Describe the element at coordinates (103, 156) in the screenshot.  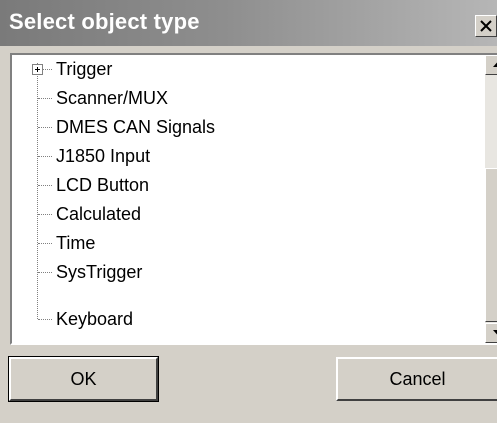
I see `tree-item-j1850-input: J1850 Input` at that location.